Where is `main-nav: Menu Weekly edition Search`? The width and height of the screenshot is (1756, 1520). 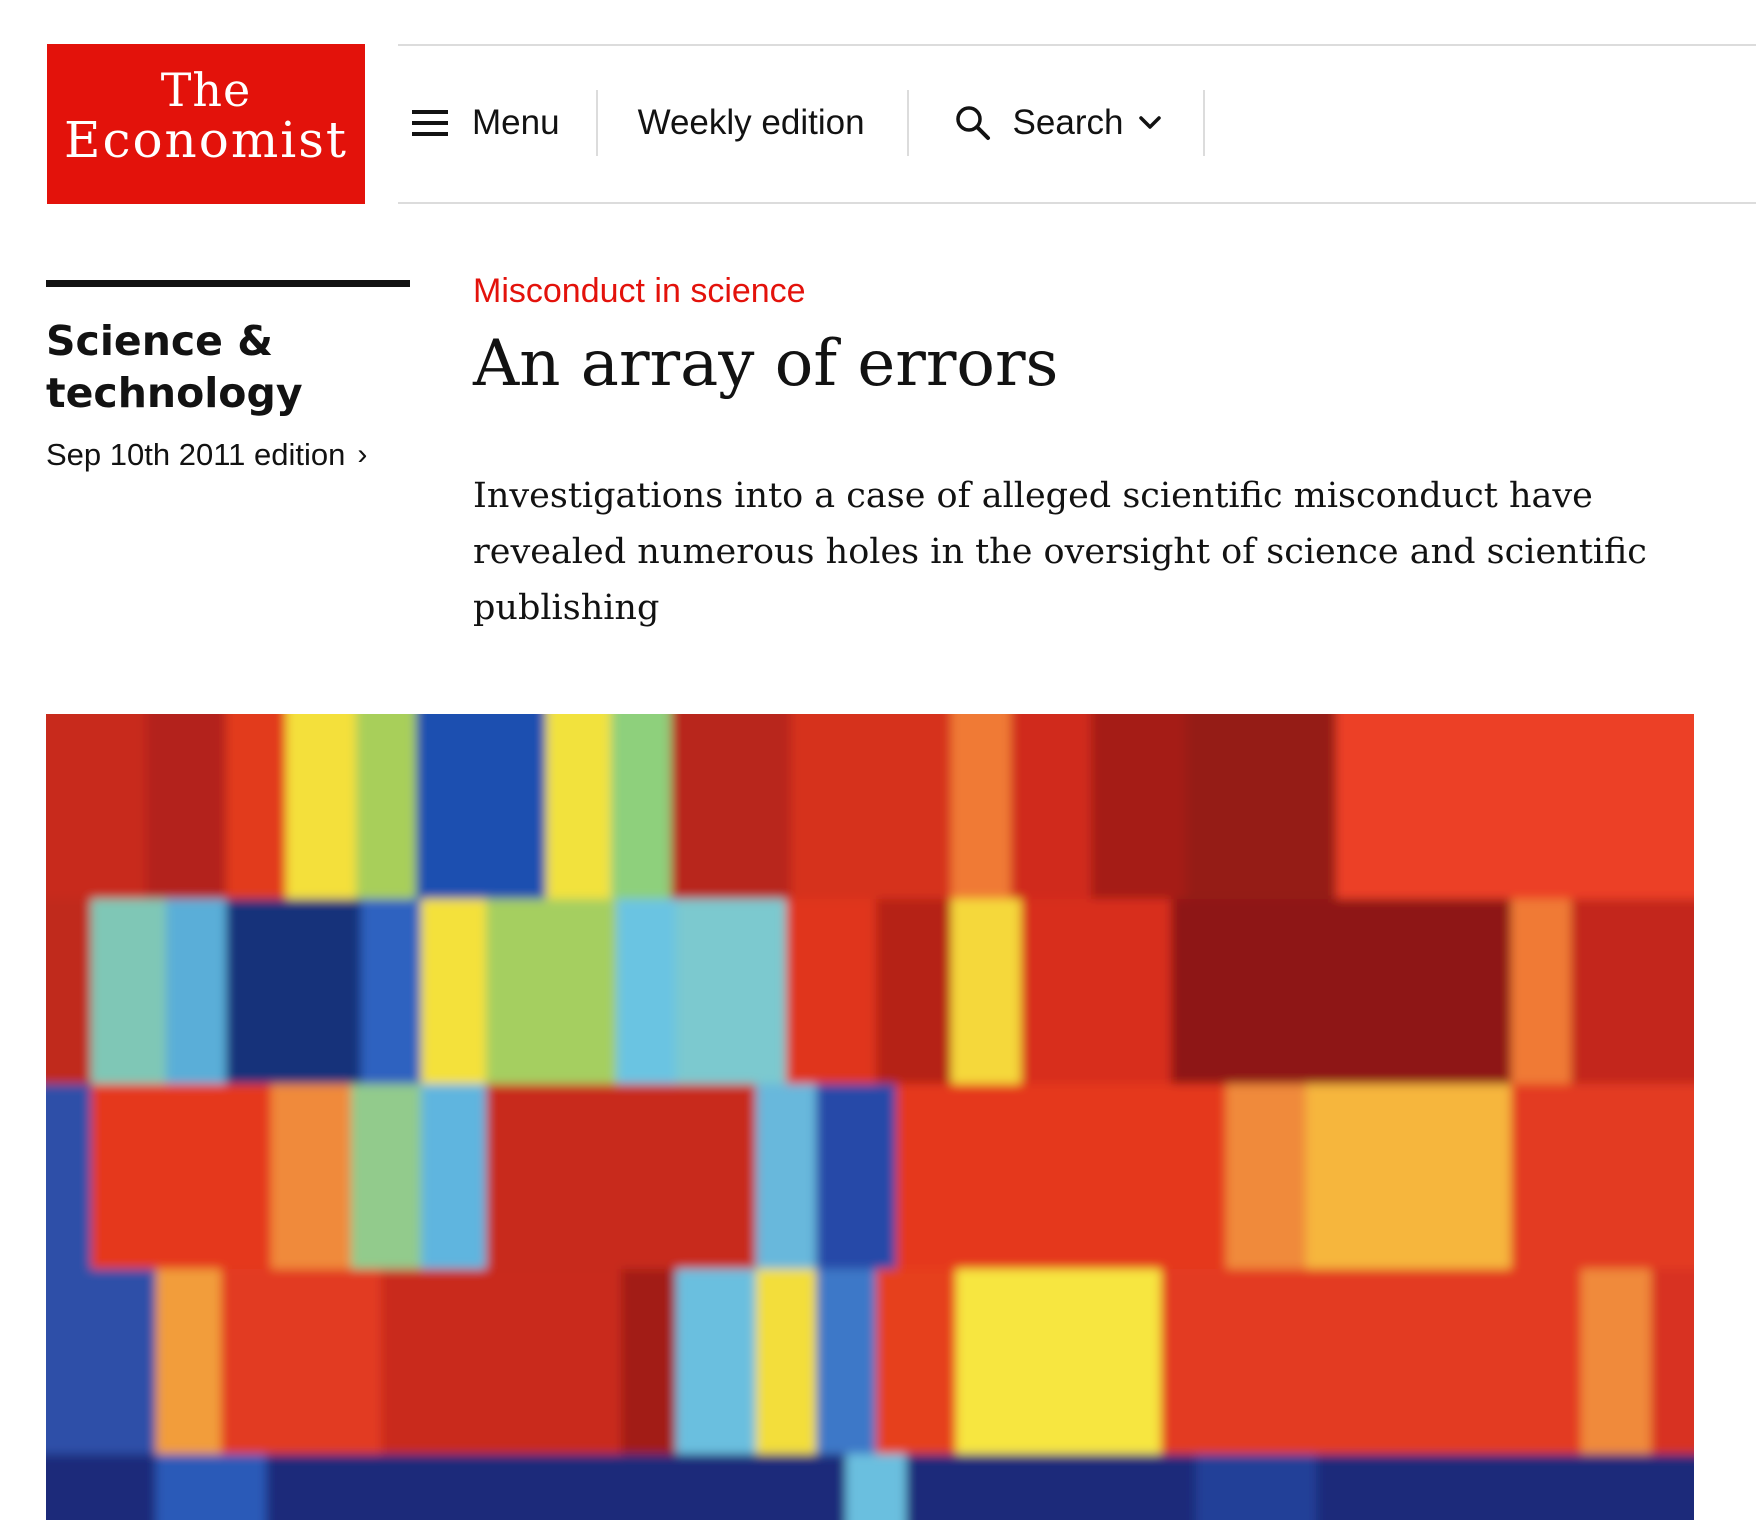
main-nav: Menu Weekly edition Search is located at coordinates (802, 123).